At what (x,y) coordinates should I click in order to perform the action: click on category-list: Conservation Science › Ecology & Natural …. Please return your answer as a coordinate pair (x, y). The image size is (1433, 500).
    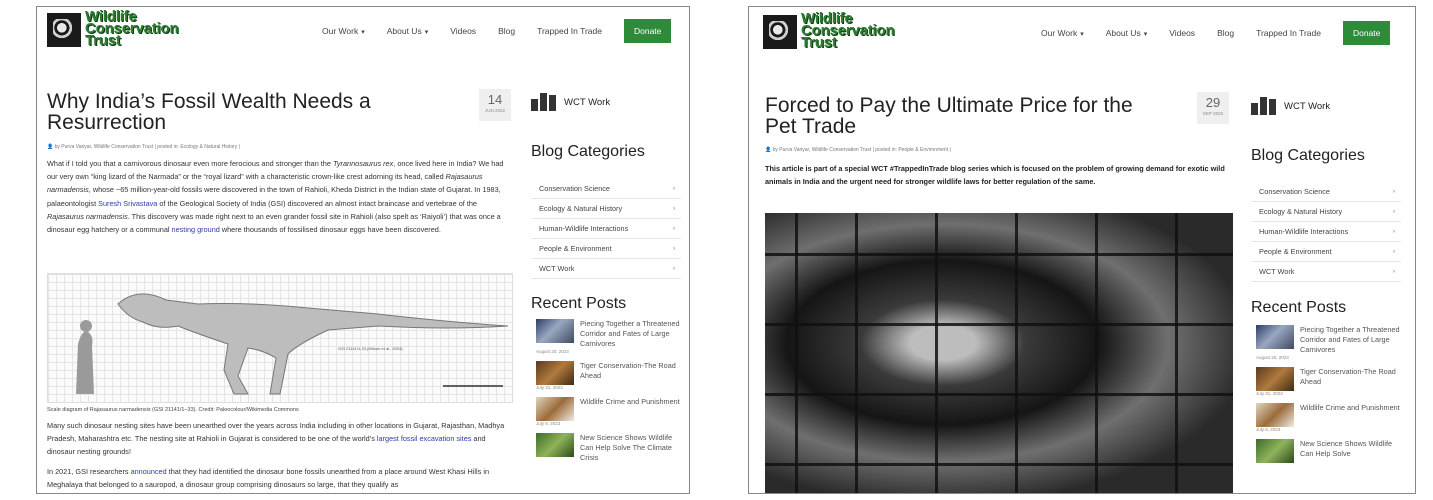
    Looking at the image, I should click on (606, 229).